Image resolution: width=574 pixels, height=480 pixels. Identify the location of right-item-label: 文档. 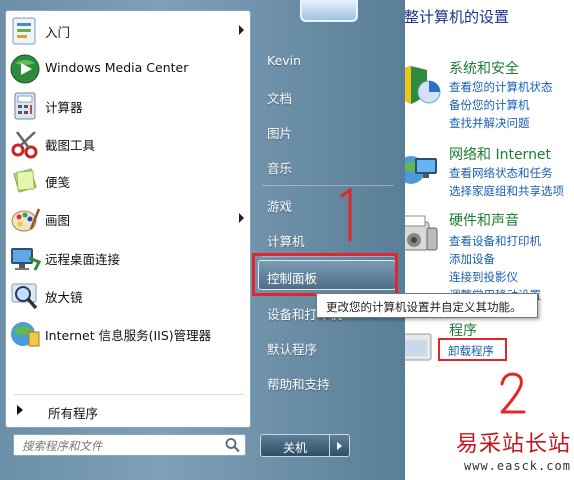
(280, 98).